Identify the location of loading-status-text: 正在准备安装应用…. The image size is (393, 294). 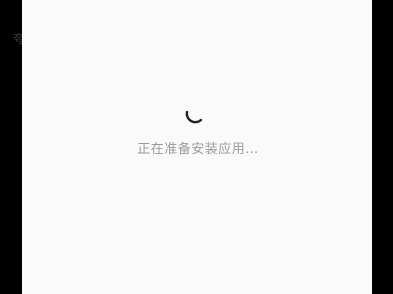
(198, 149).